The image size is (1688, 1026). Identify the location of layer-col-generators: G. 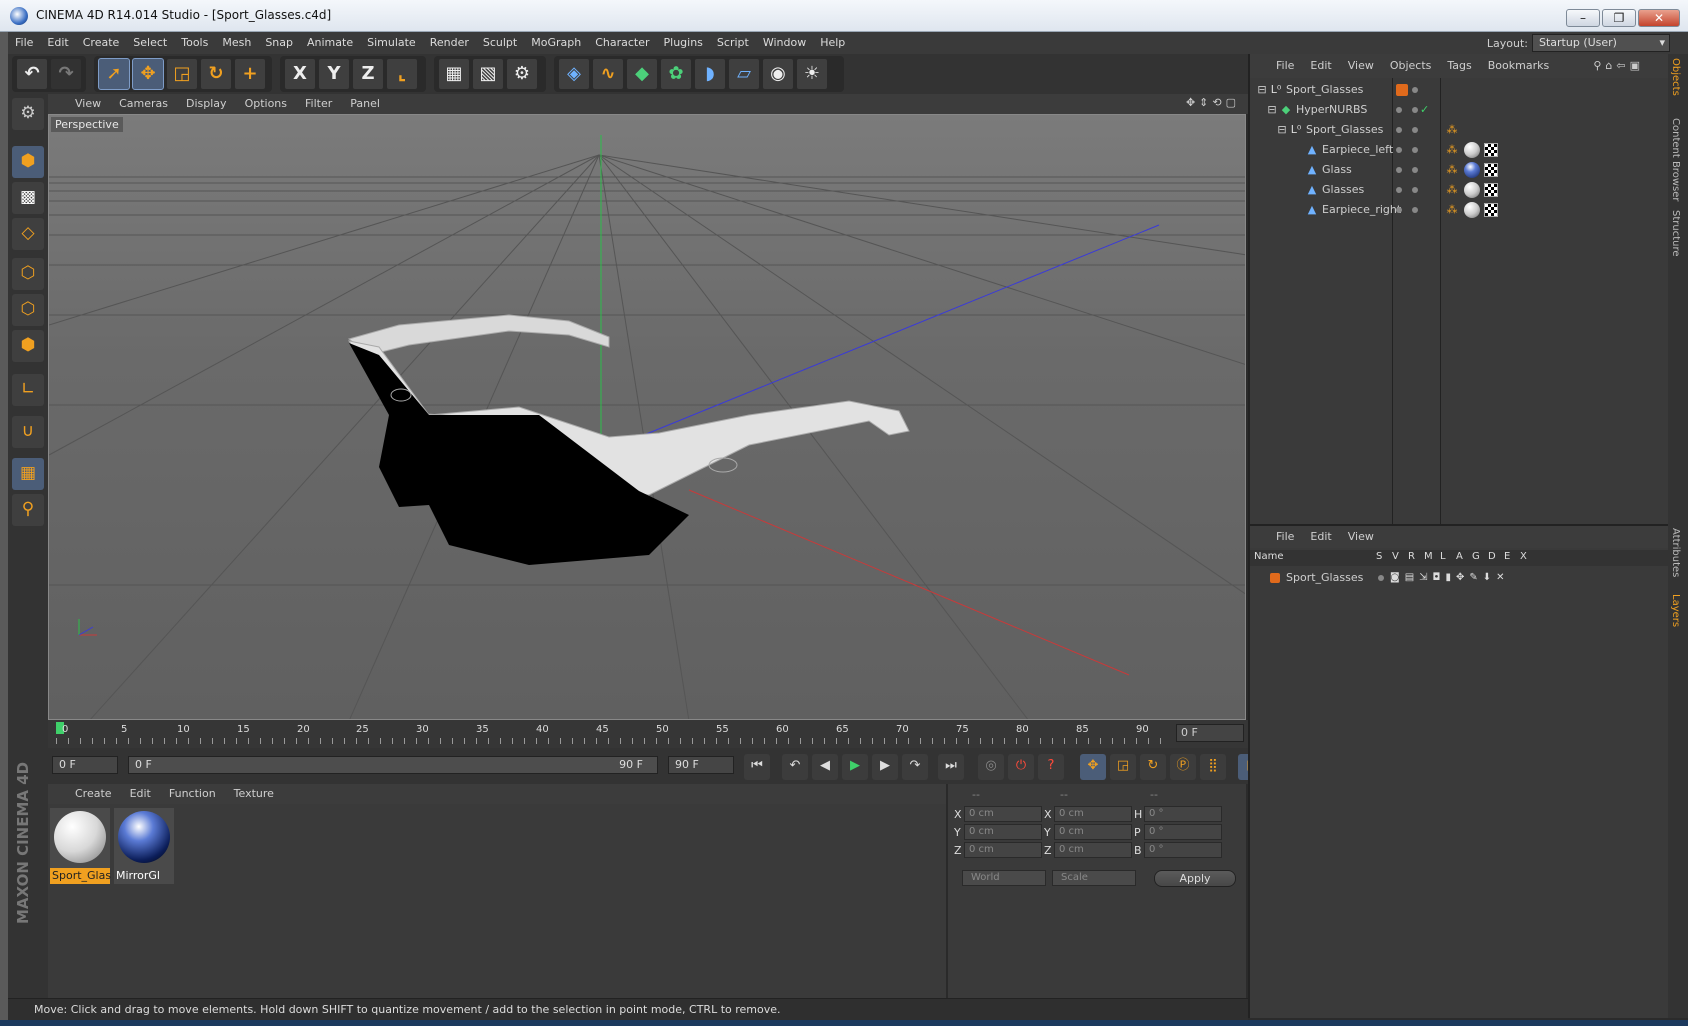
(1476, 556).